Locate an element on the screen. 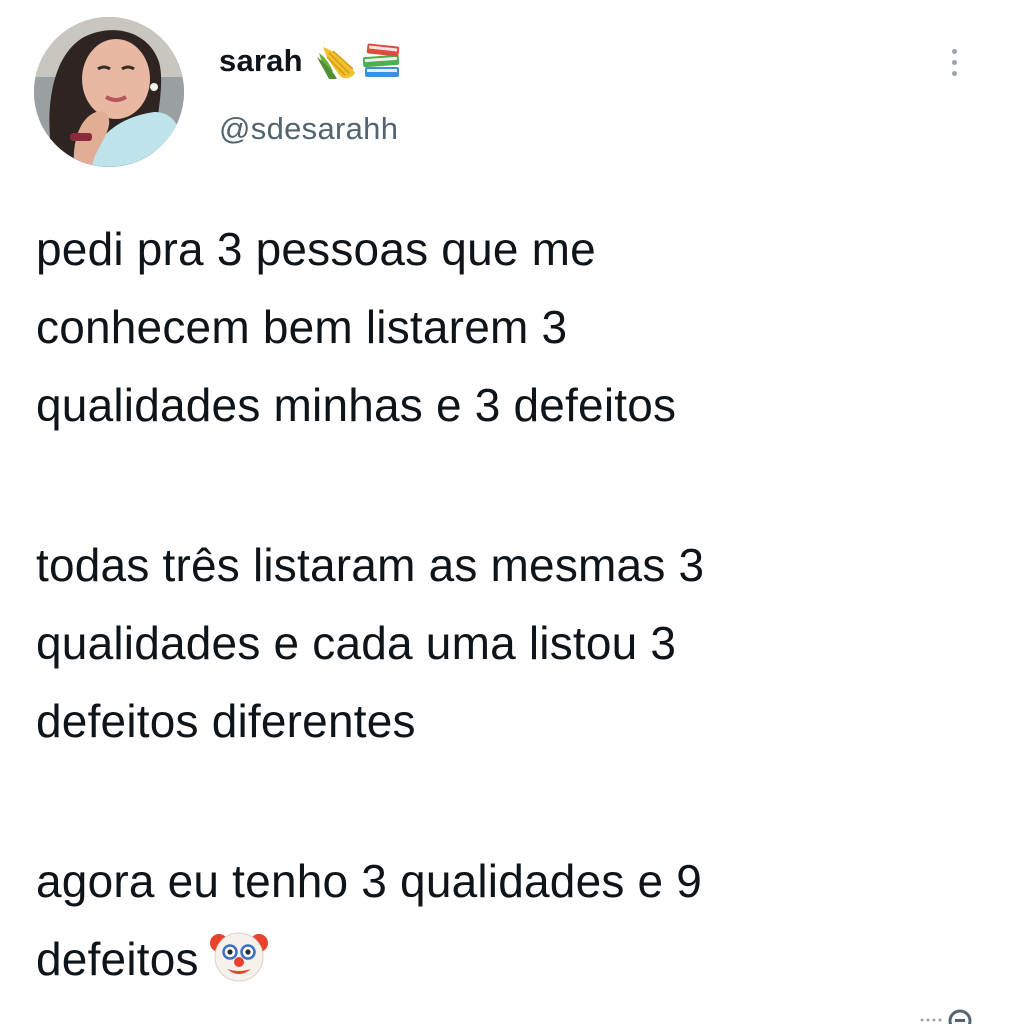 The image size is (1010, 1024). vertical-dots-icon is located at coordinates (954, 51).